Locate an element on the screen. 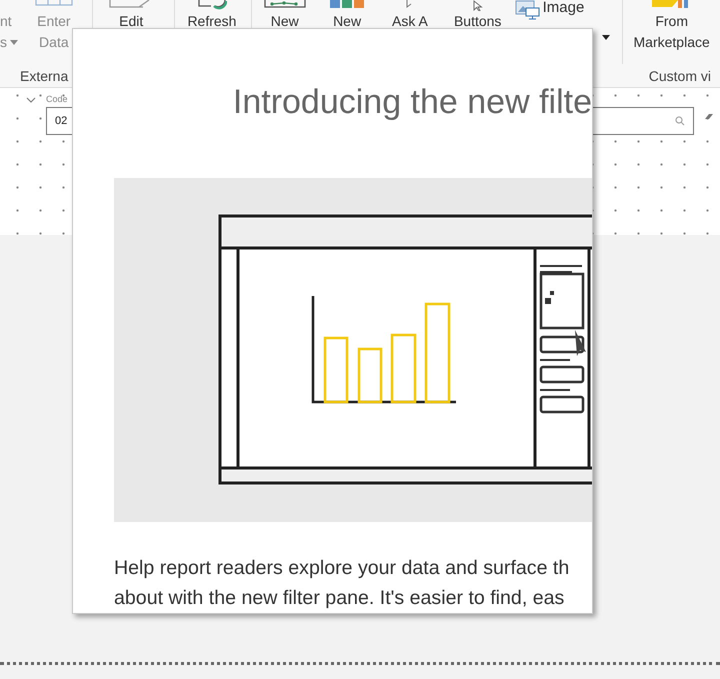  ribbon-group-label: Externa is located at coordinates (44, 76).